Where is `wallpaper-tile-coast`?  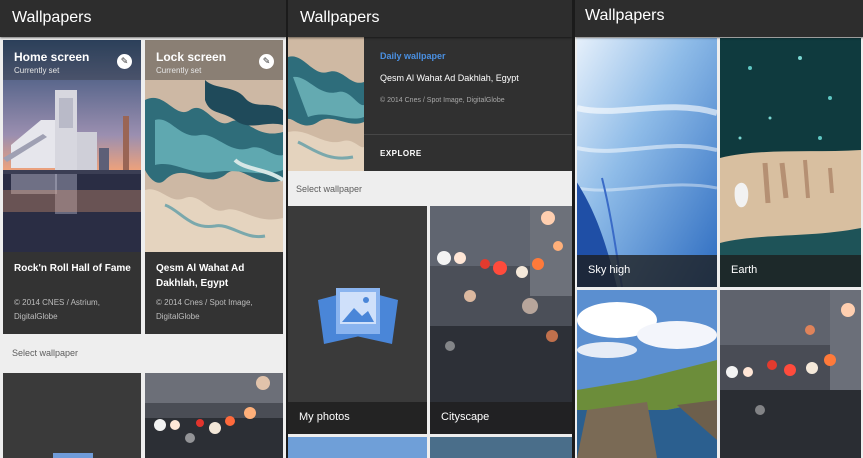 wallpaper-tile-coast is located at coordinates (647, 374).